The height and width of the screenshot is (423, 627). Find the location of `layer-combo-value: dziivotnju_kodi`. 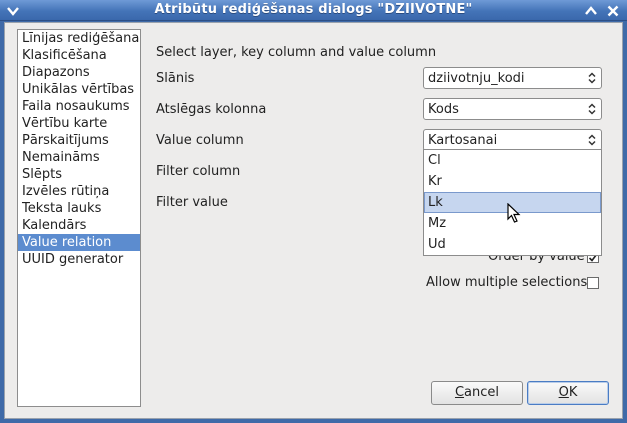

layer-combo-value: dziivotnju_kodi is located at coordinates (476, 78).